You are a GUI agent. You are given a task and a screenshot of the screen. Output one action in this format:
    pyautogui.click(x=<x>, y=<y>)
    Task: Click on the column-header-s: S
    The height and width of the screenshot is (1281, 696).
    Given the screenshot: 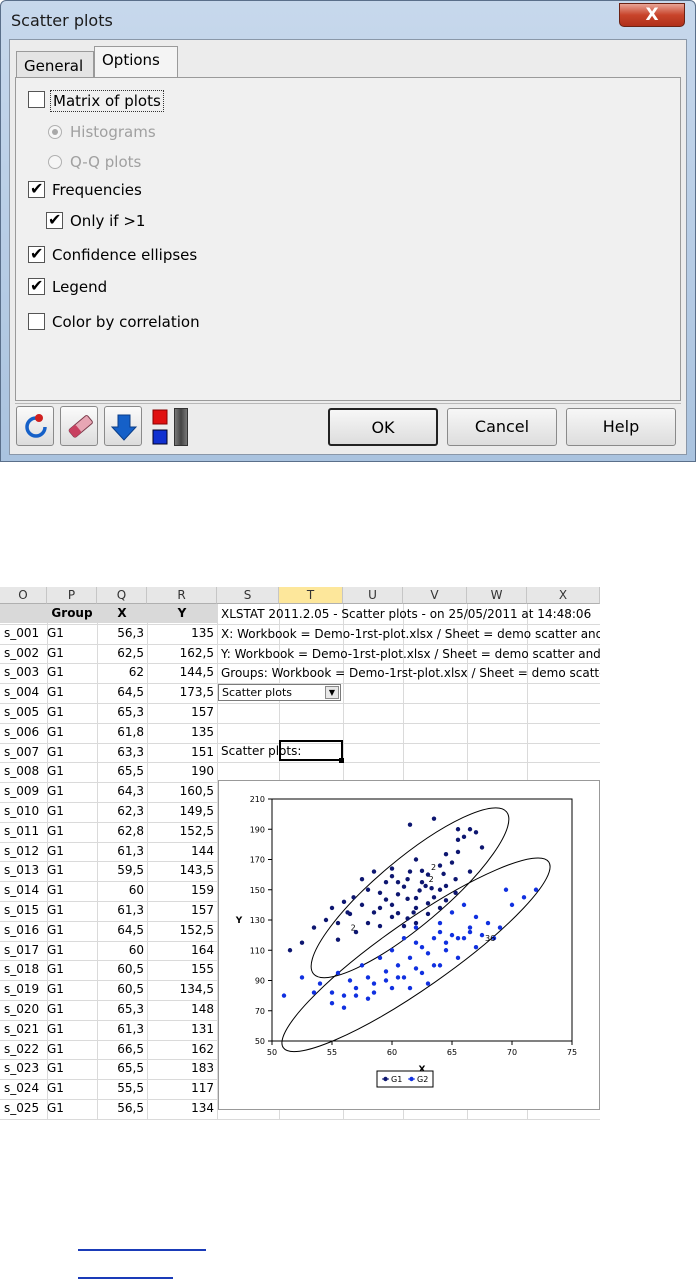 What is the action you would take?
    pyautogui.click(x=248, y=595)
    